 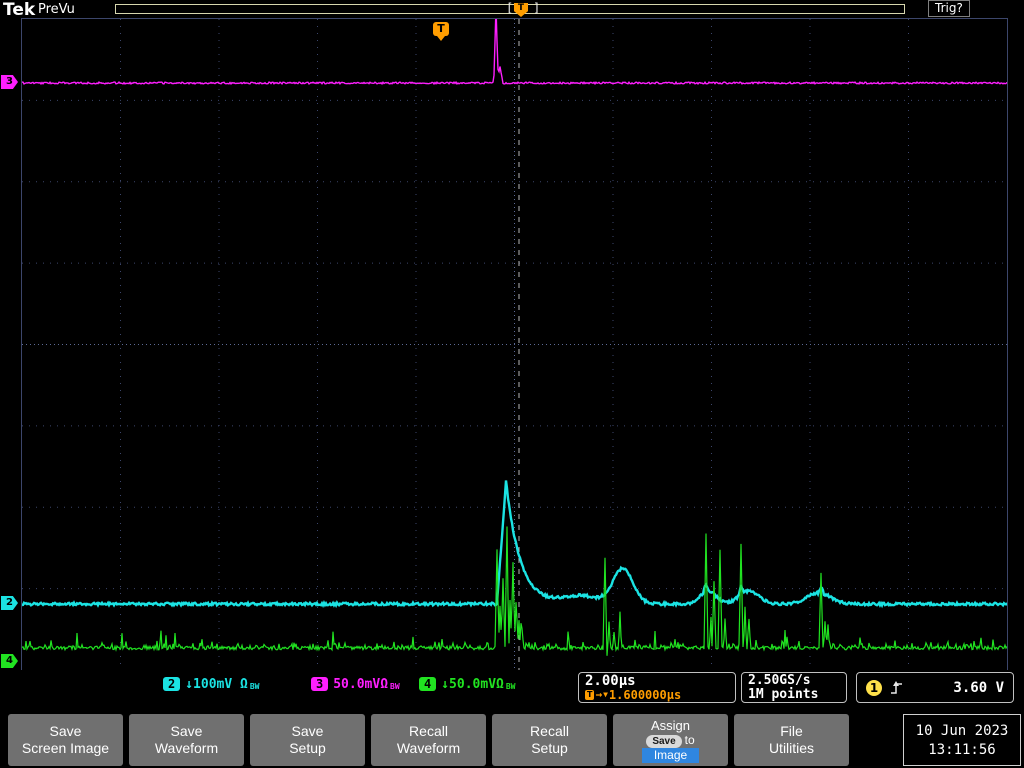 What do you see at coordinates (510, 686) in the screenshot?
I see `ch4-bandwidth-limit: BW` at bounding box center [510, 686].